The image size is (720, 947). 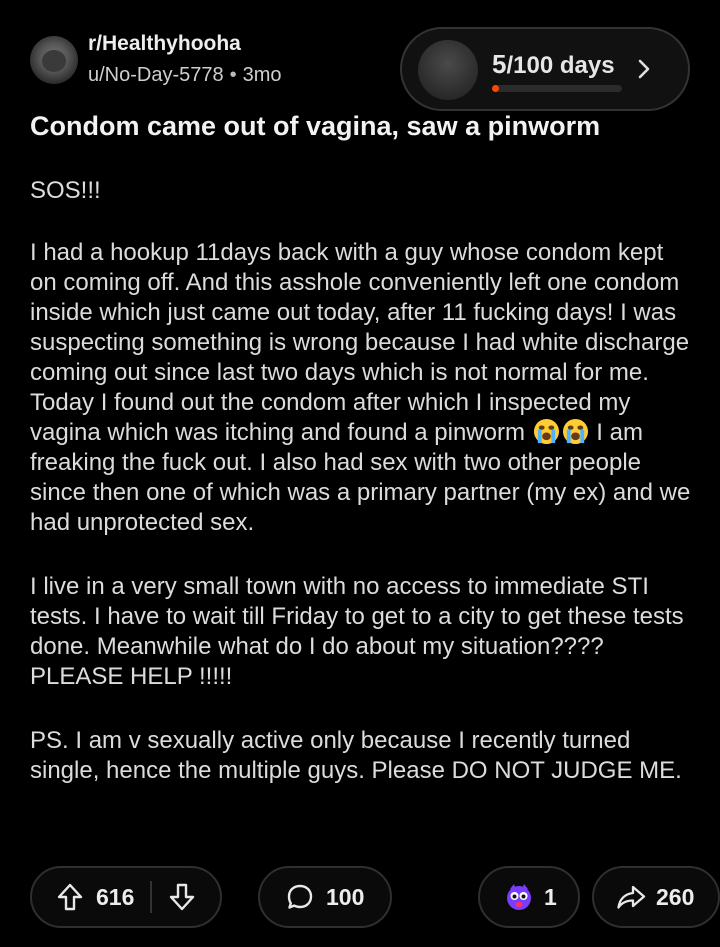 What do you see at coordinates (345, 896) in the screenshot?
I see `comment-count: 100` at bounding box center [345, 896].